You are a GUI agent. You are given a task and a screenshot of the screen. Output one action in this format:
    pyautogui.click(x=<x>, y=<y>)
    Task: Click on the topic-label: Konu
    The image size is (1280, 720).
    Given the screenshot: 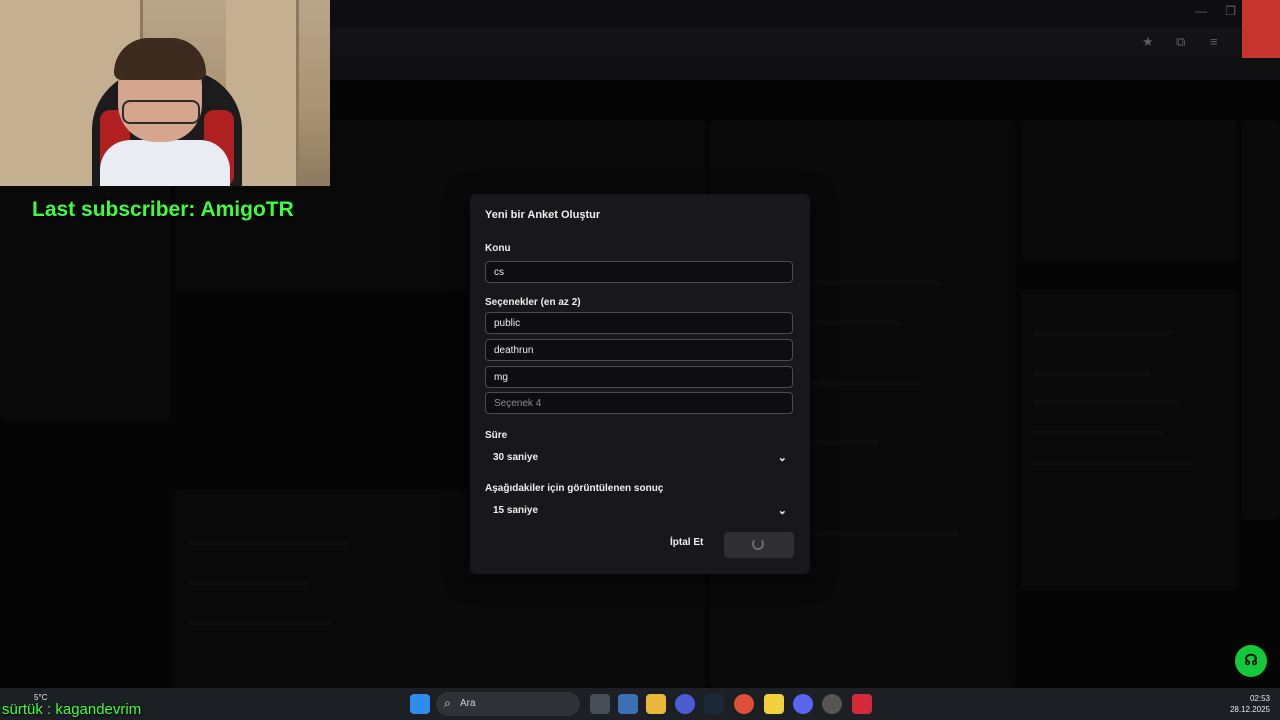 What is the action you would take?
    pyautogui.click(x=498, y=248)
    